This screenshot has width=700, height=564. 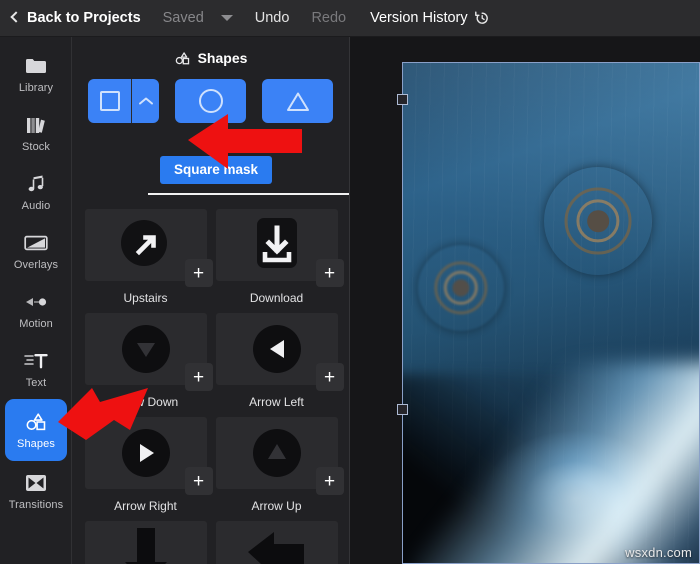 What do you see at coordinates (36, 87) in the screenshot?
I see `sidebar-label: Library` at bounding box center [36, 87].